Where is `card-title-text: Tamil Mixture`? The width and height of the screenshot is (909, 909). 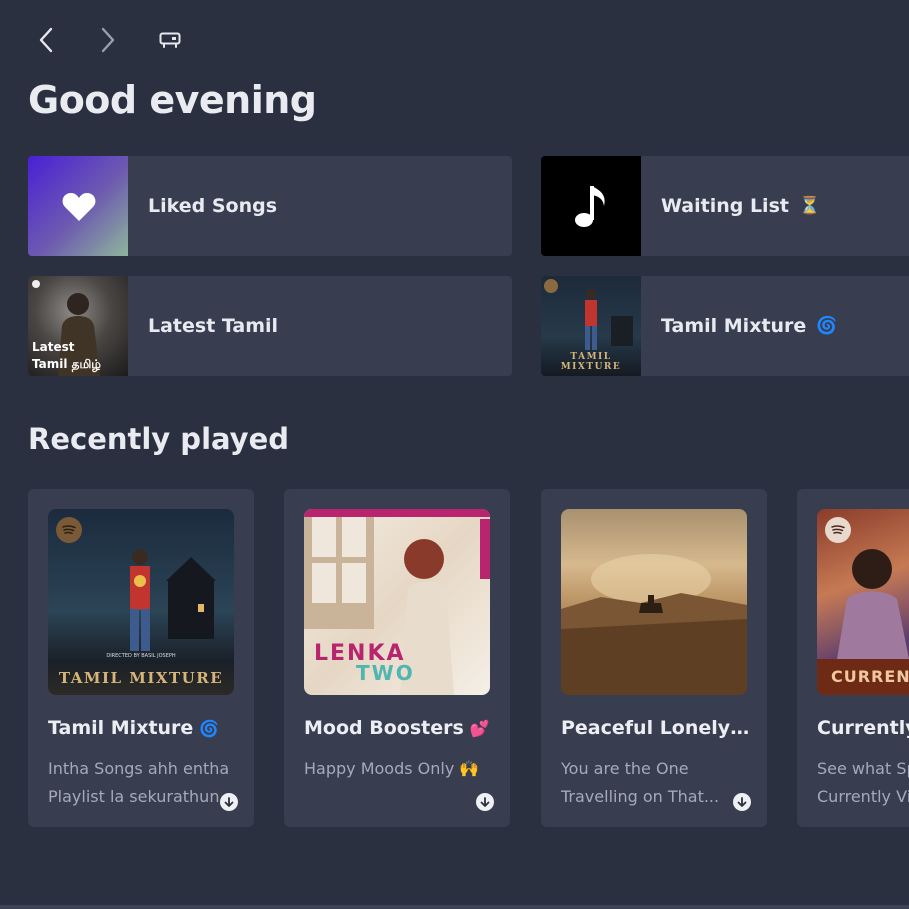
card-title-text: Tamil Mixture is located at coordinates (121, 728).